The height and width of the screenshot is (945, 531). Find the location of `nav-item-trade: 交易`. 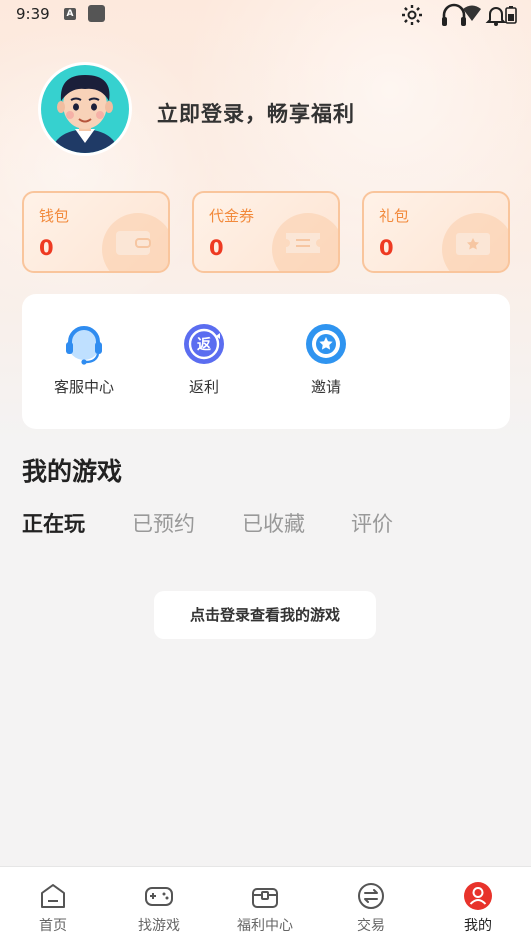

nav-item-trade: 交易 is located at coordinates (371, 908).